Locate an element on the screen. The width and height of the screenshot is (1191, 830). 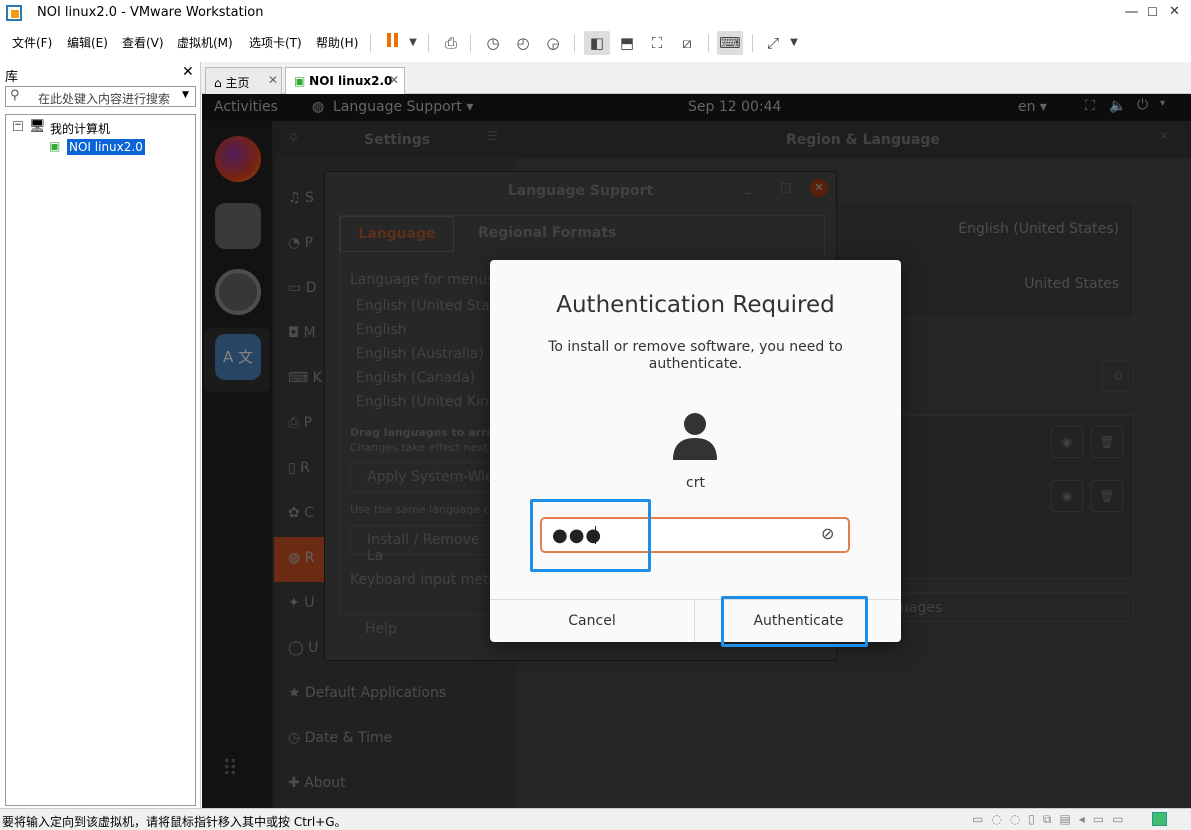
tab-home: ⌂ 主页 ✕ is located at coordinates (243, 80).